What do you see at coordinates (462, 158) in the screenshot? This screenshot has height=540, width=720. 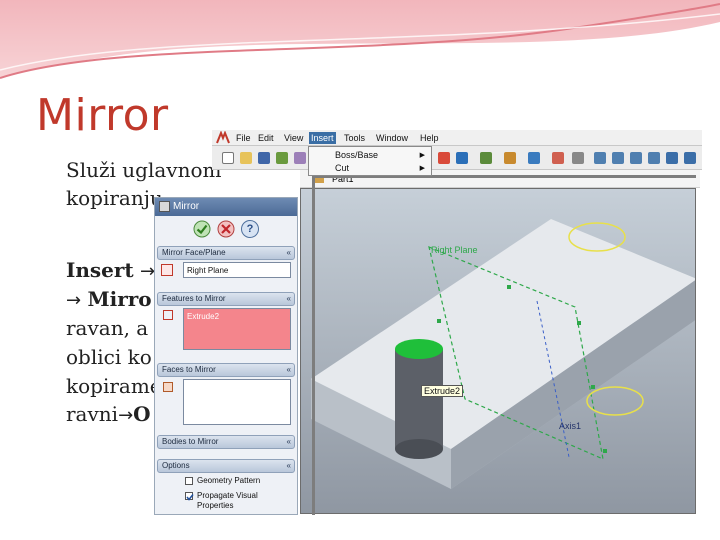 I see `select-icon` at bounding box center [462, 158].